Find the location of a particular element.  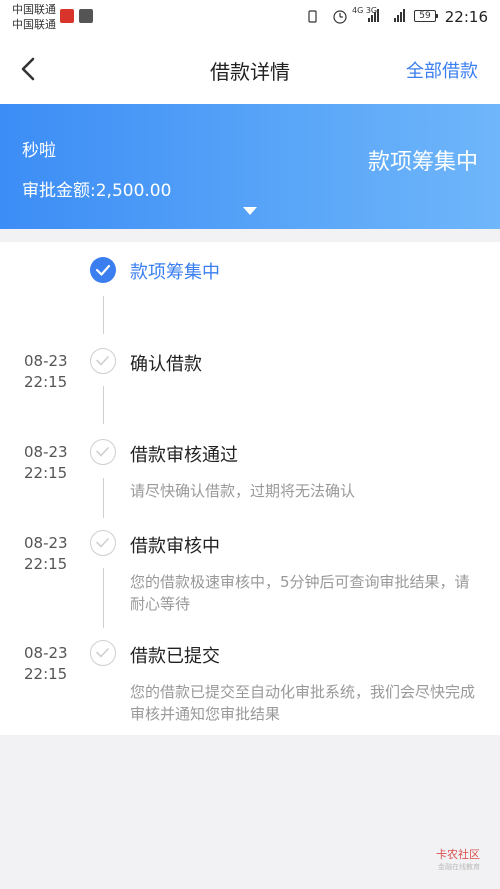

approved-amount: 审批金额:2,500.00 is located at coordinates (97, 191).